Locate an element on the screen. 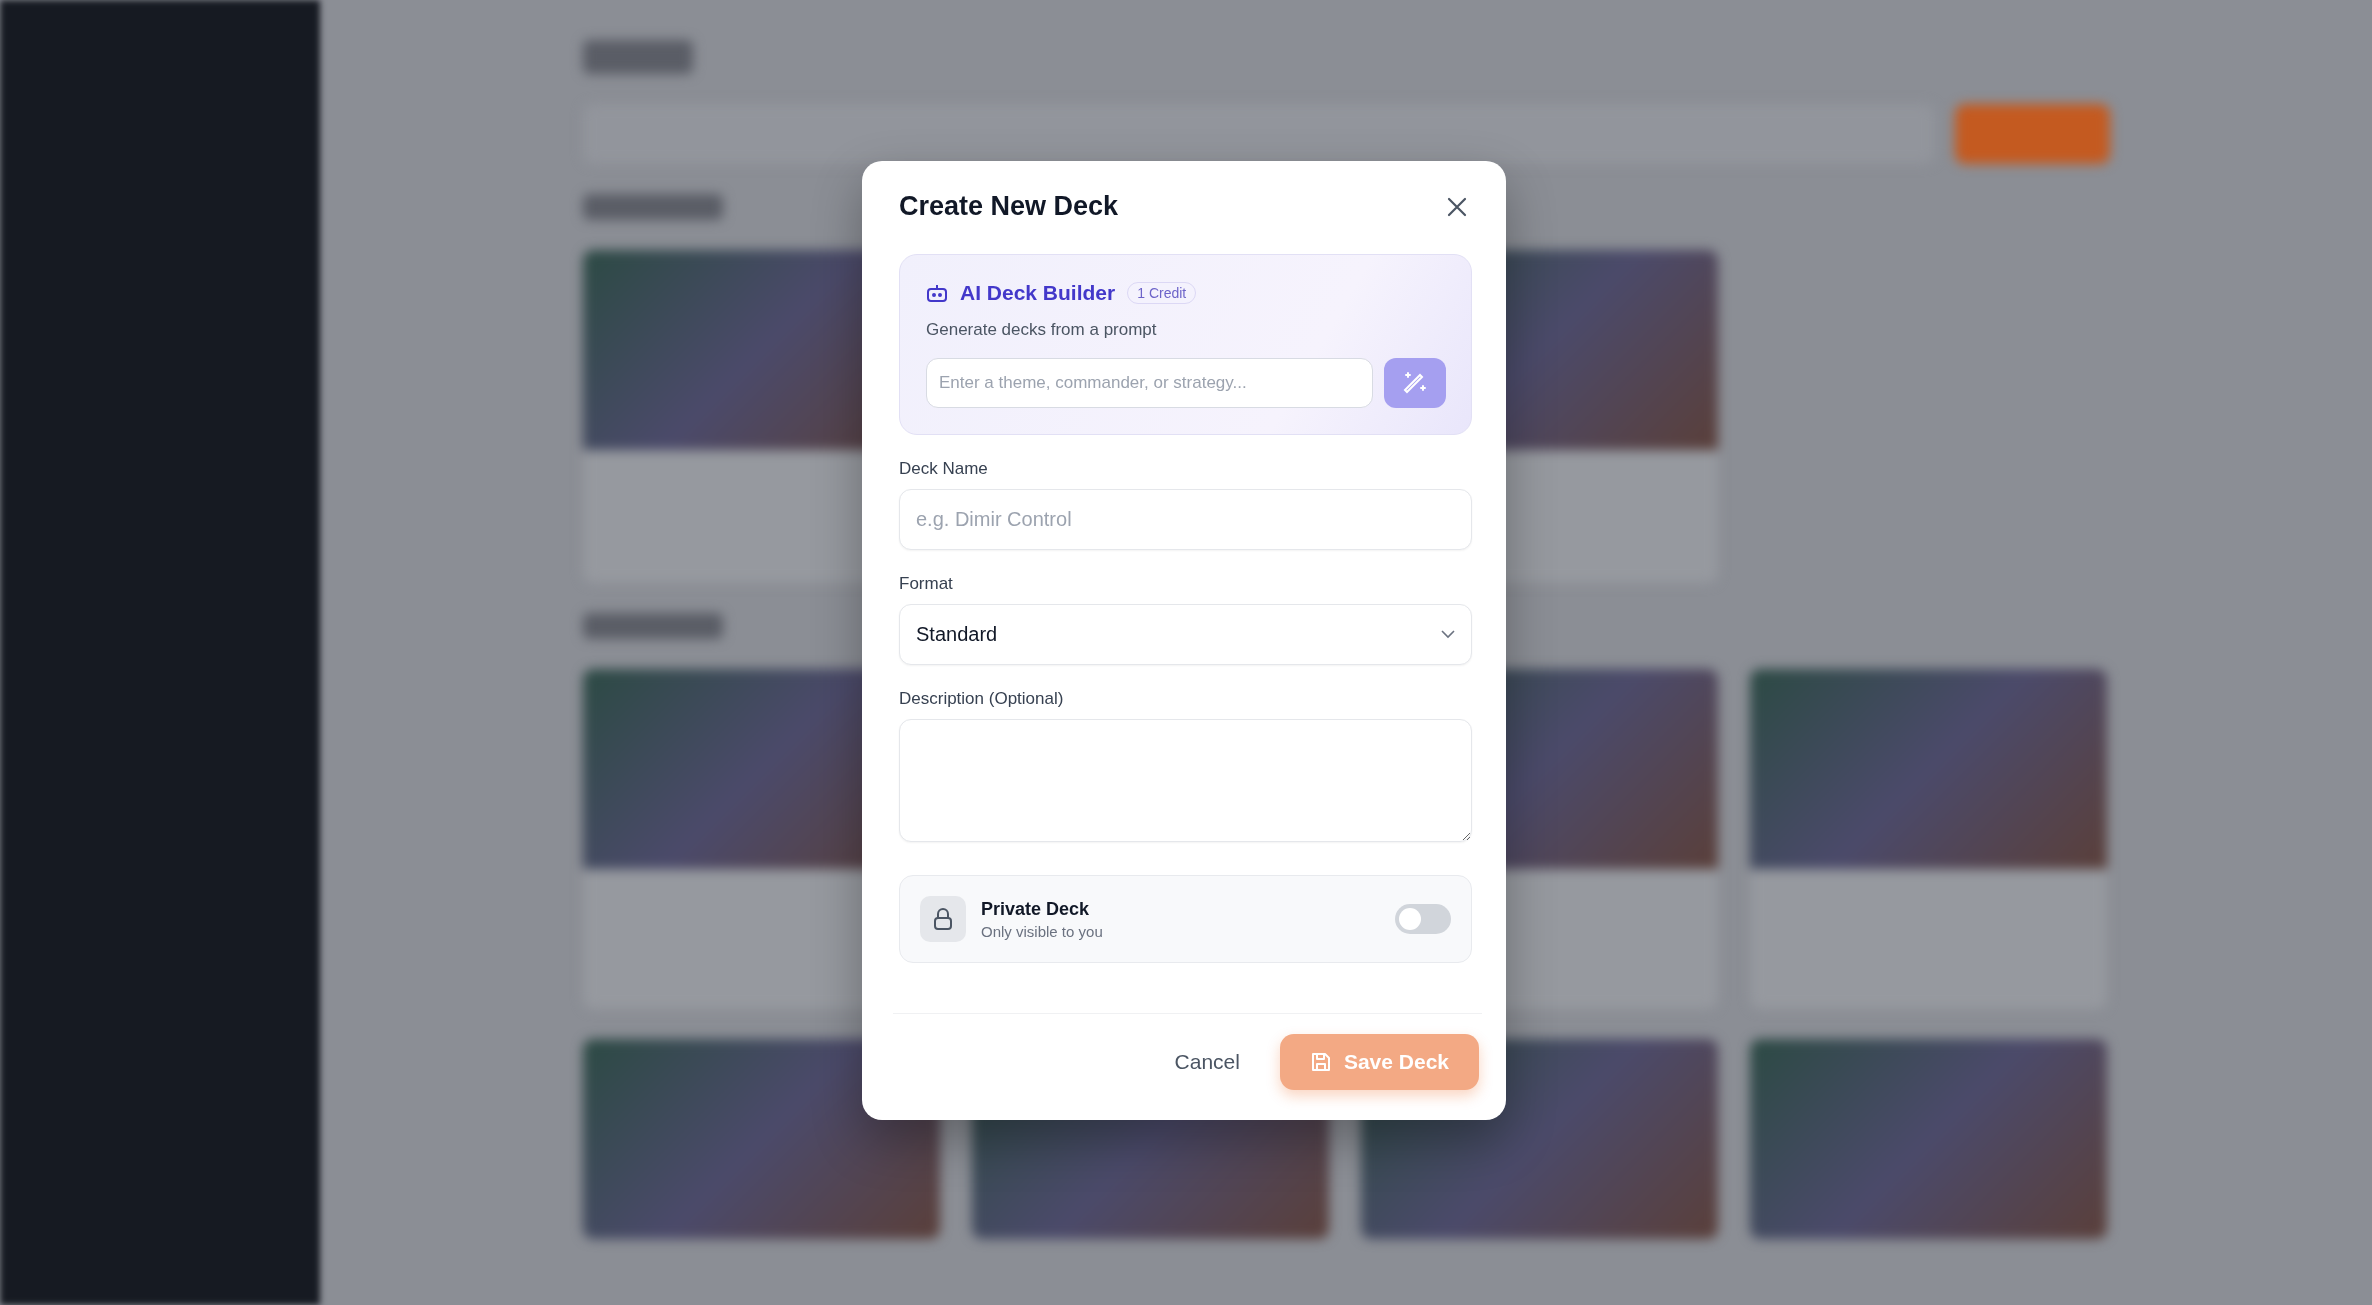  field-label: Format is located at coordinates (926, 584).